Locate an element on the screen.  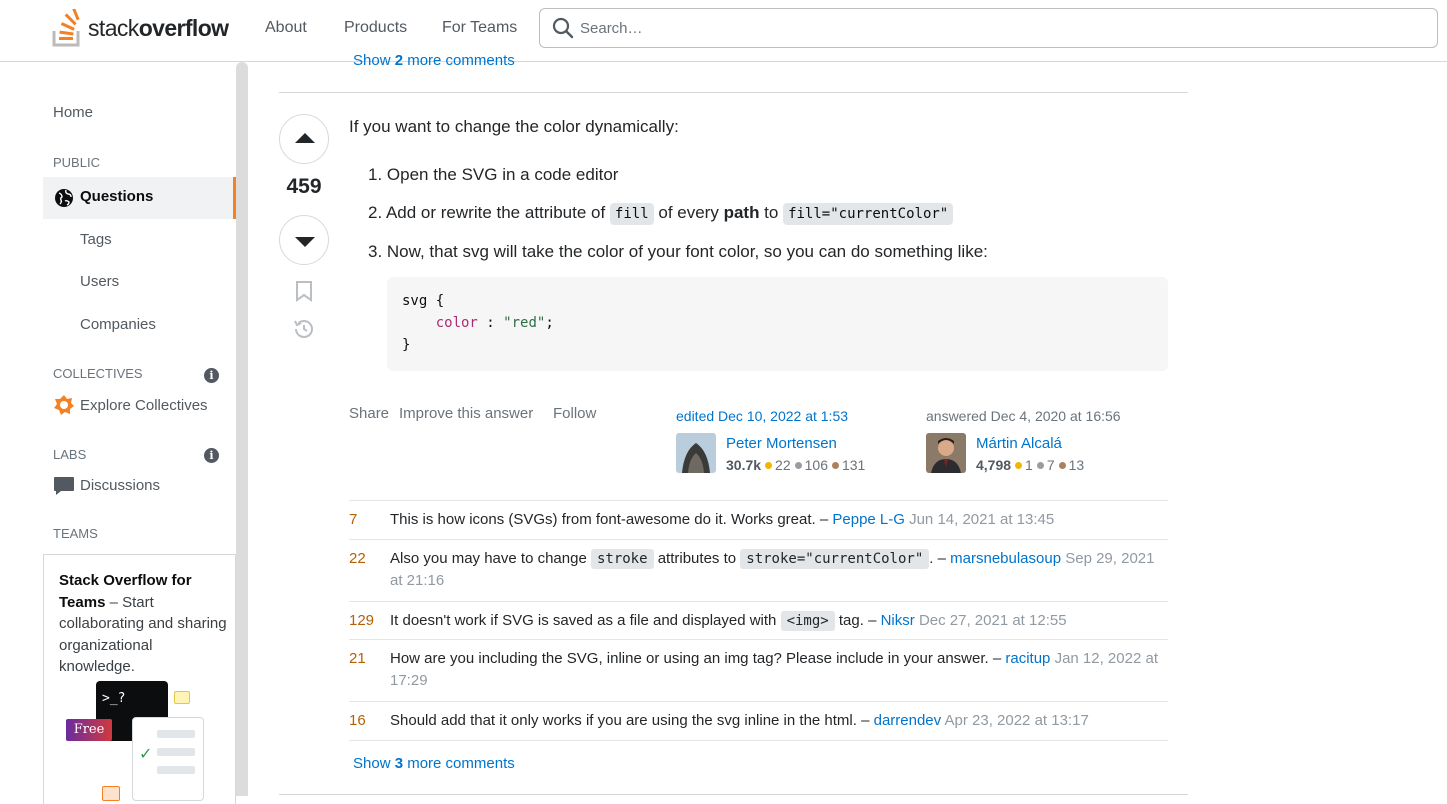
author-reputation: 4,798 1 7 13 is located at coordinates (1030, 465).